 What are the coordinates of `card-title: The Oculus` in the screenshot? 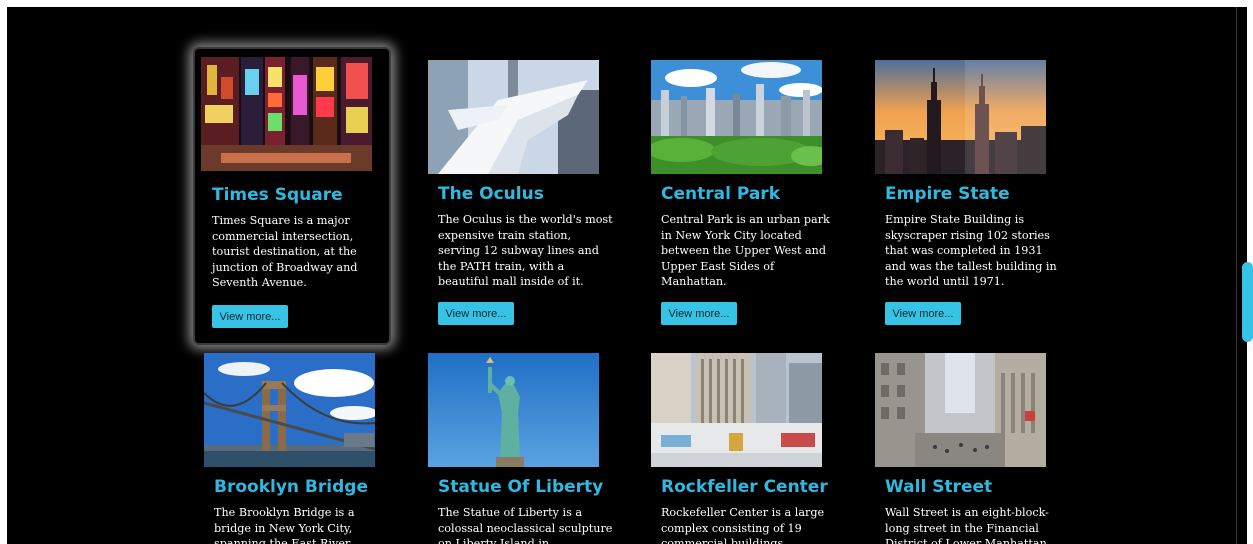 It's located at (491, 194).